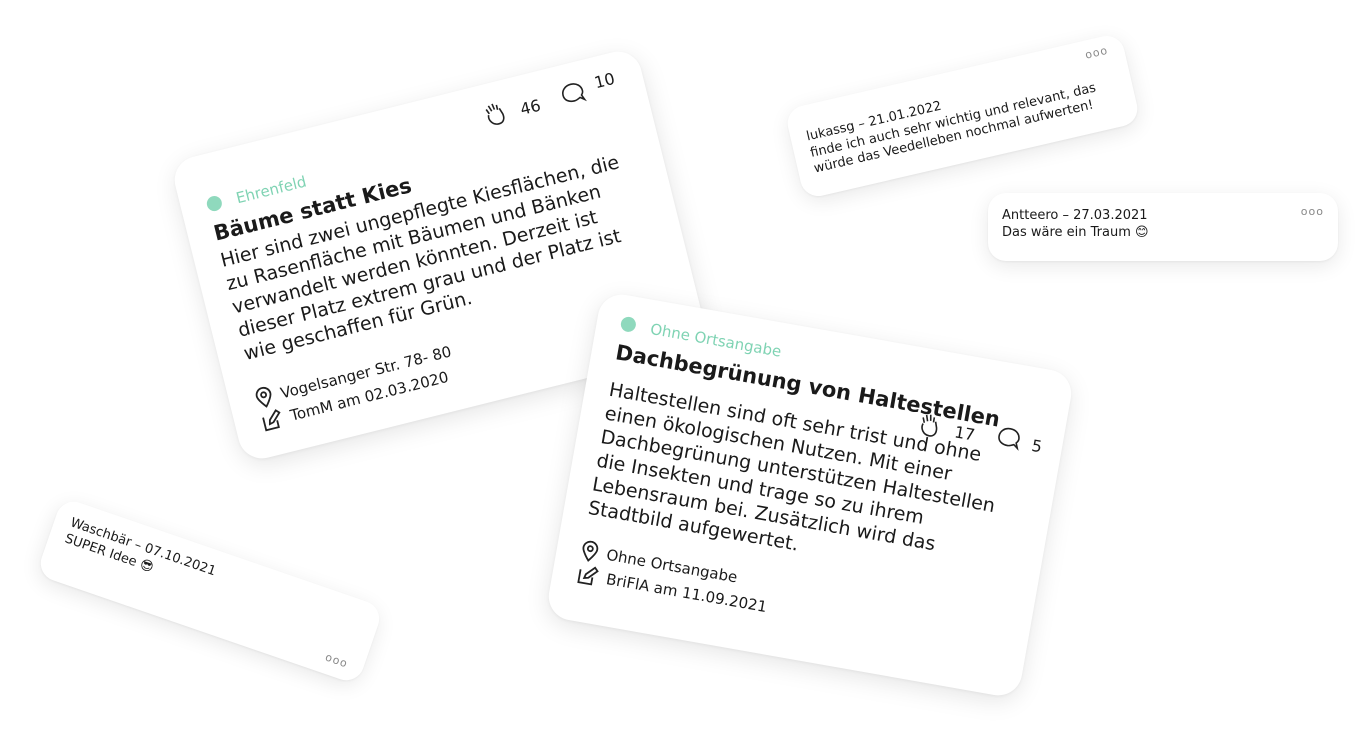  I want to click on applause-icon, so click(929, 426).